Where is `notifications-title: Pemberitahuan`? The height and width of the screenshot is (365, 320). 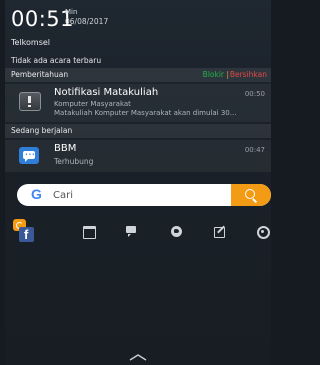
notifications-title: Pemberitahuan is located at coordinates (40, 74).